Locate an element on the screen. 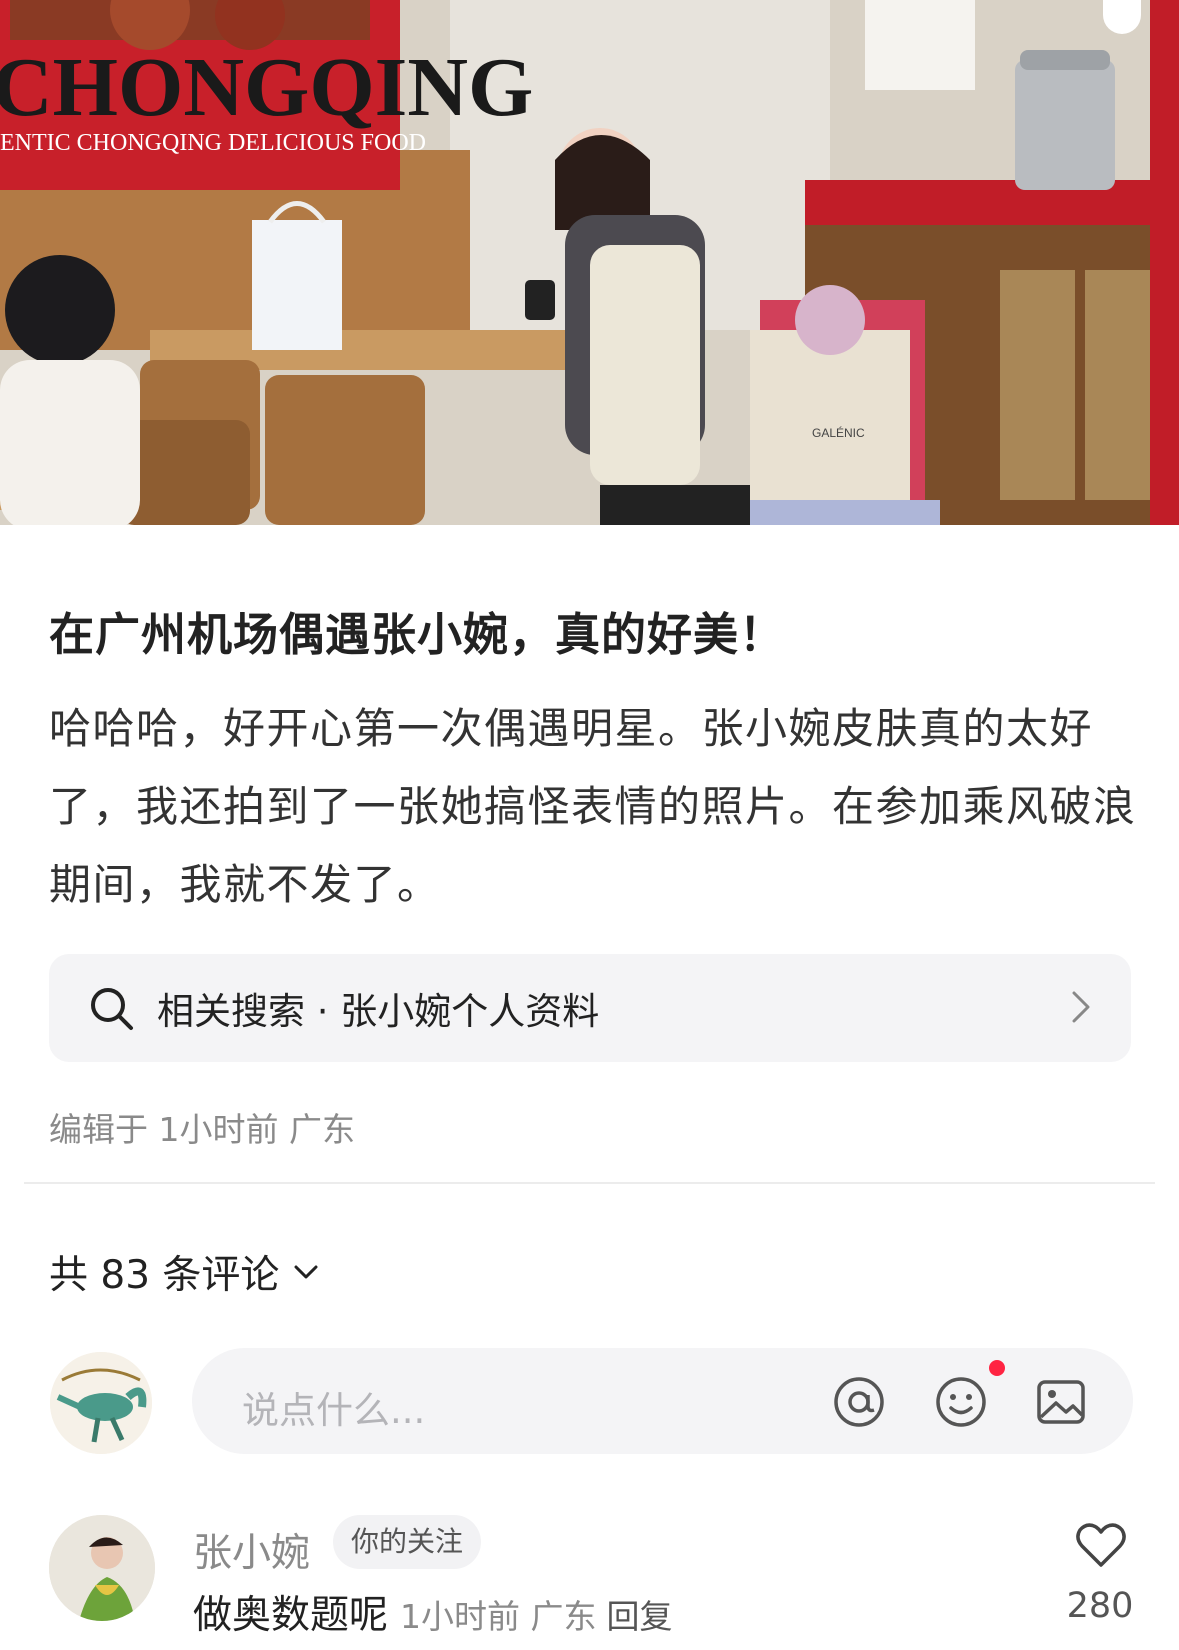 Image resolution: width=1179 pixels, height=1650 pixels. poster-subtitle: ENTIC CHONGQING DELICIOUS FOOD is located at coordinates (213, 143).